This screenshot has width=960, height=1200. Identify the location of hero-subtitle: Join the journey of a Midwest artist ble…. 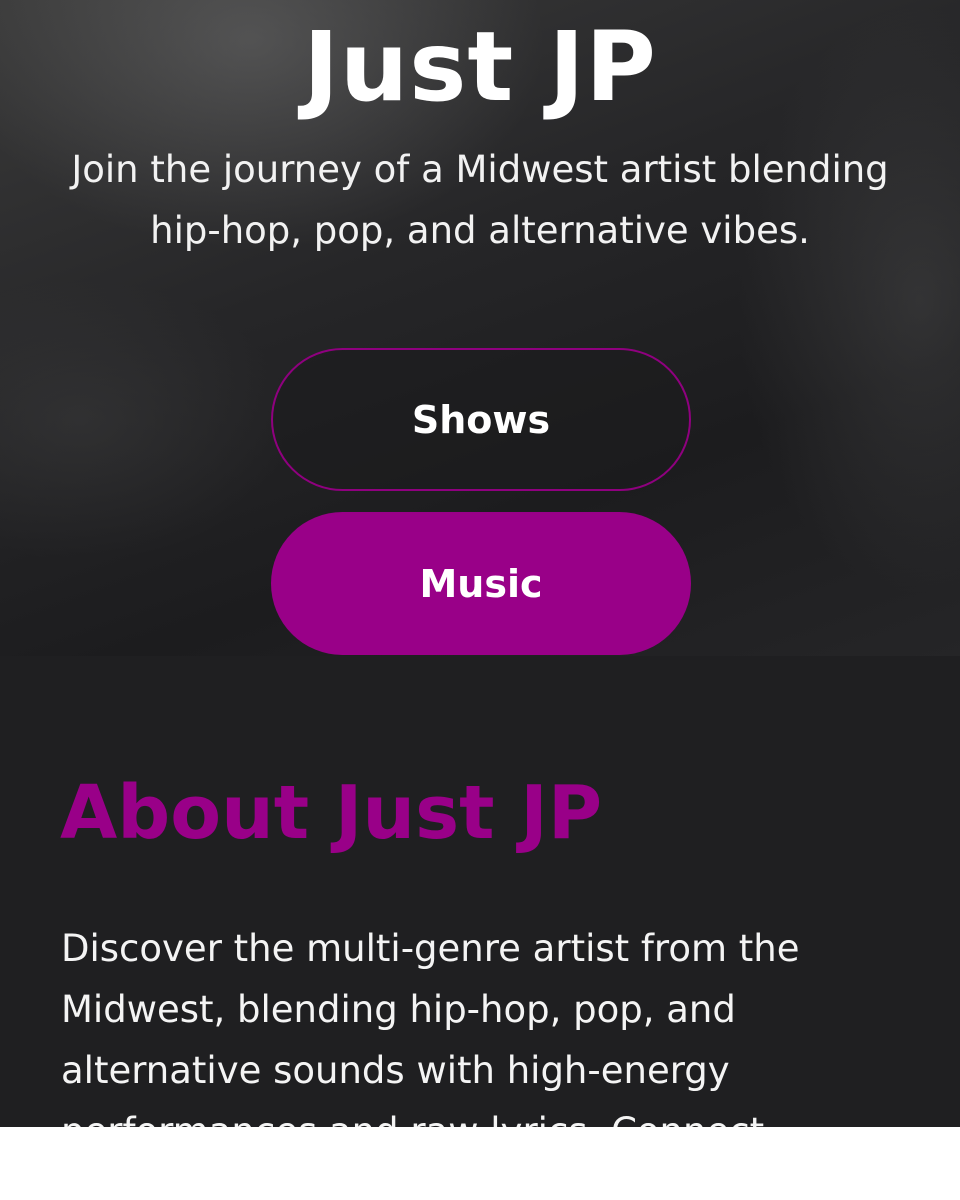
(480, 200).